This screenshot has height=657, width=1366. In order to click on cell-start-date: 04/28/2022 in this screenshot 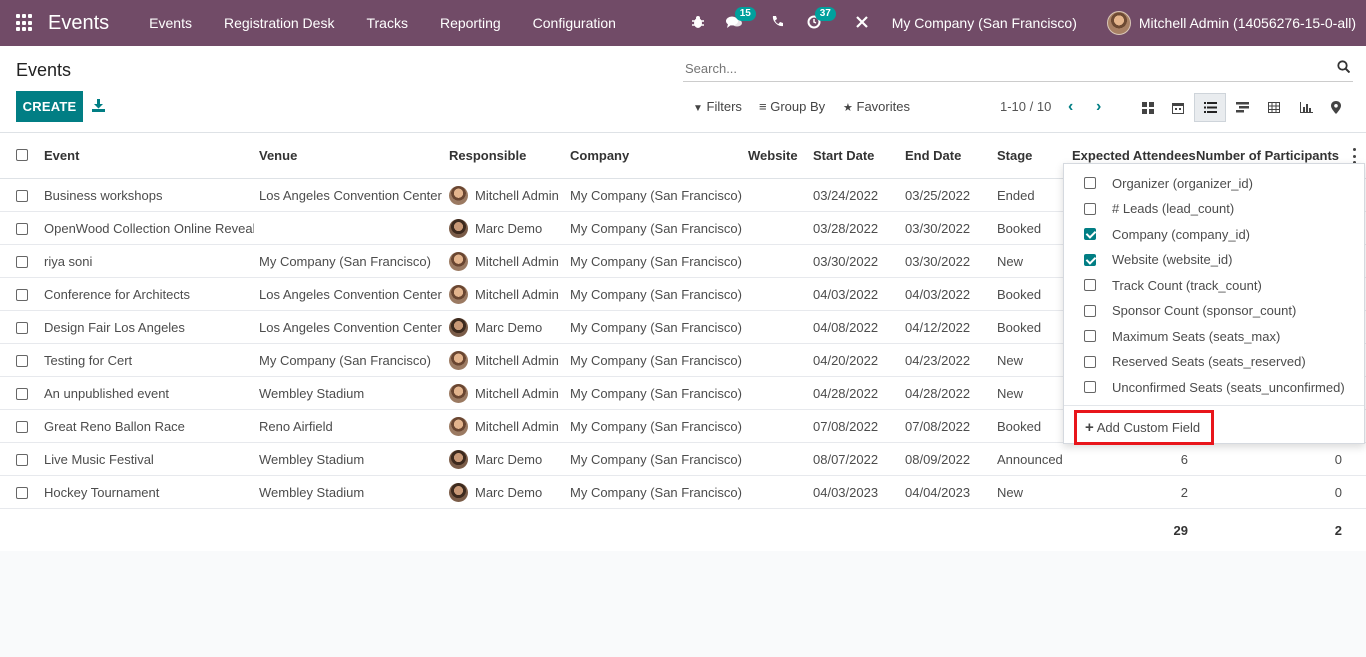, I will do `click(846, 393)`.